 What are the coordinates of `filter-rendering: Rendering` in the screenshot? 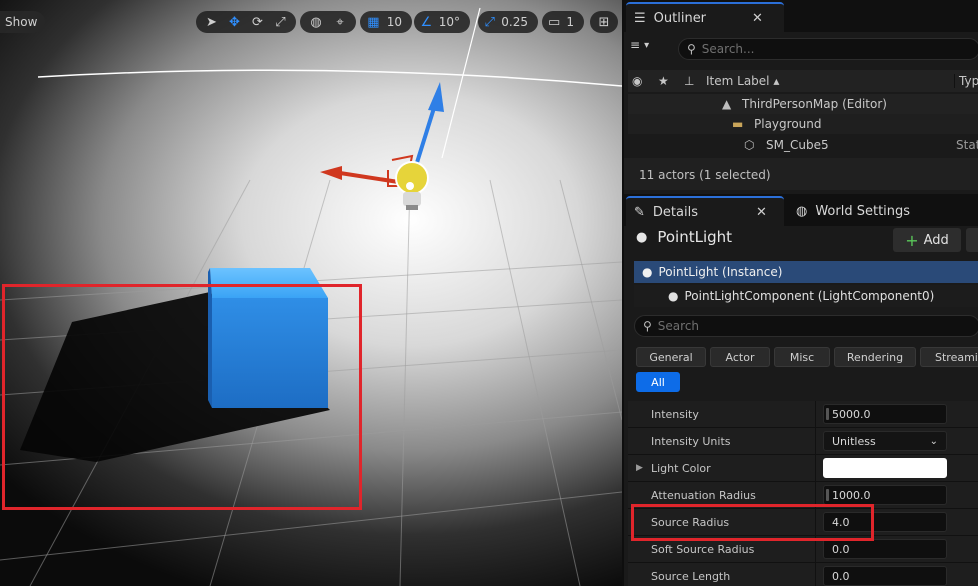 It's located at (875, 357).